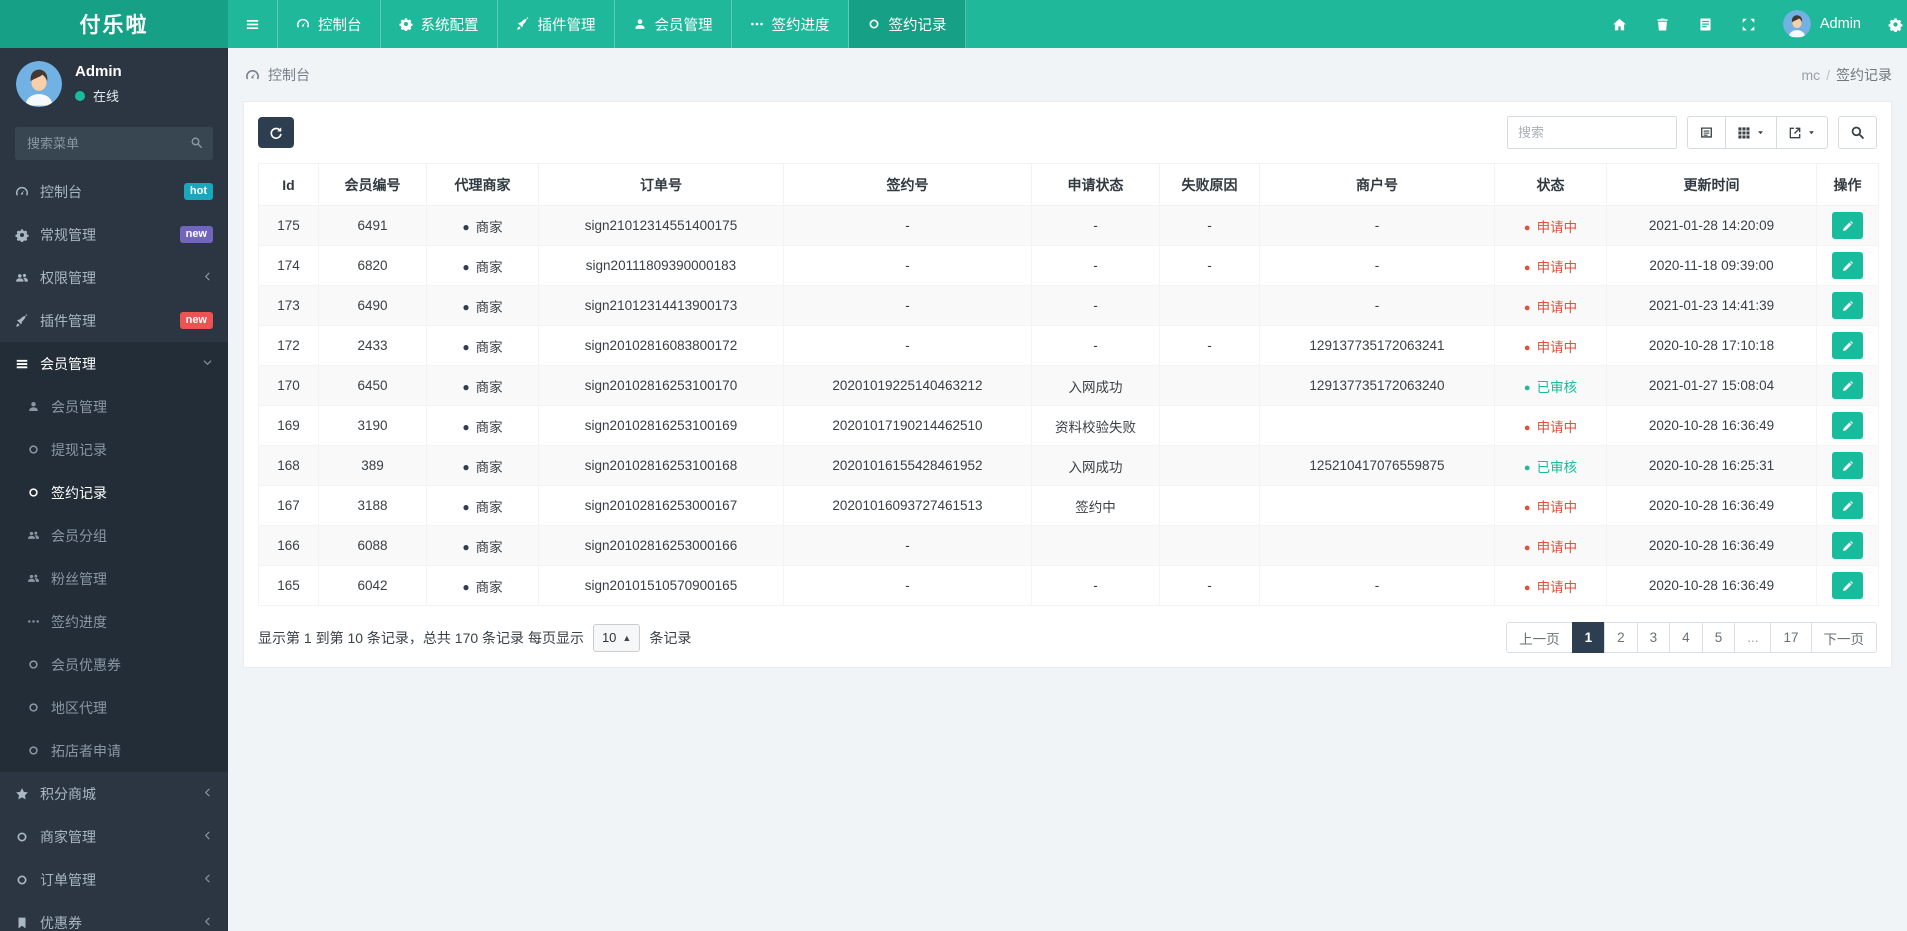 The width and height of the screenshot is (1907, 931). I want to click on pagination-page: 2, so click(1621, 637).